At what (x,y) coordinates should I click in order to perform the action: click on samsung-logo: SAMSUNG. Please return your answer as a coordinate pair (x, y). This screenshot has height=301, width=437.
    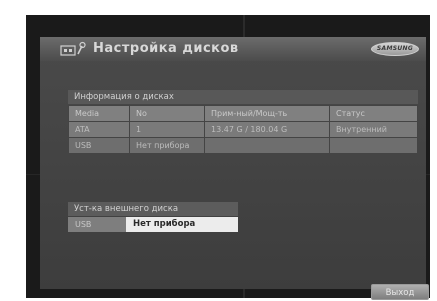
    Looking at the image, I should click on (395, 49).